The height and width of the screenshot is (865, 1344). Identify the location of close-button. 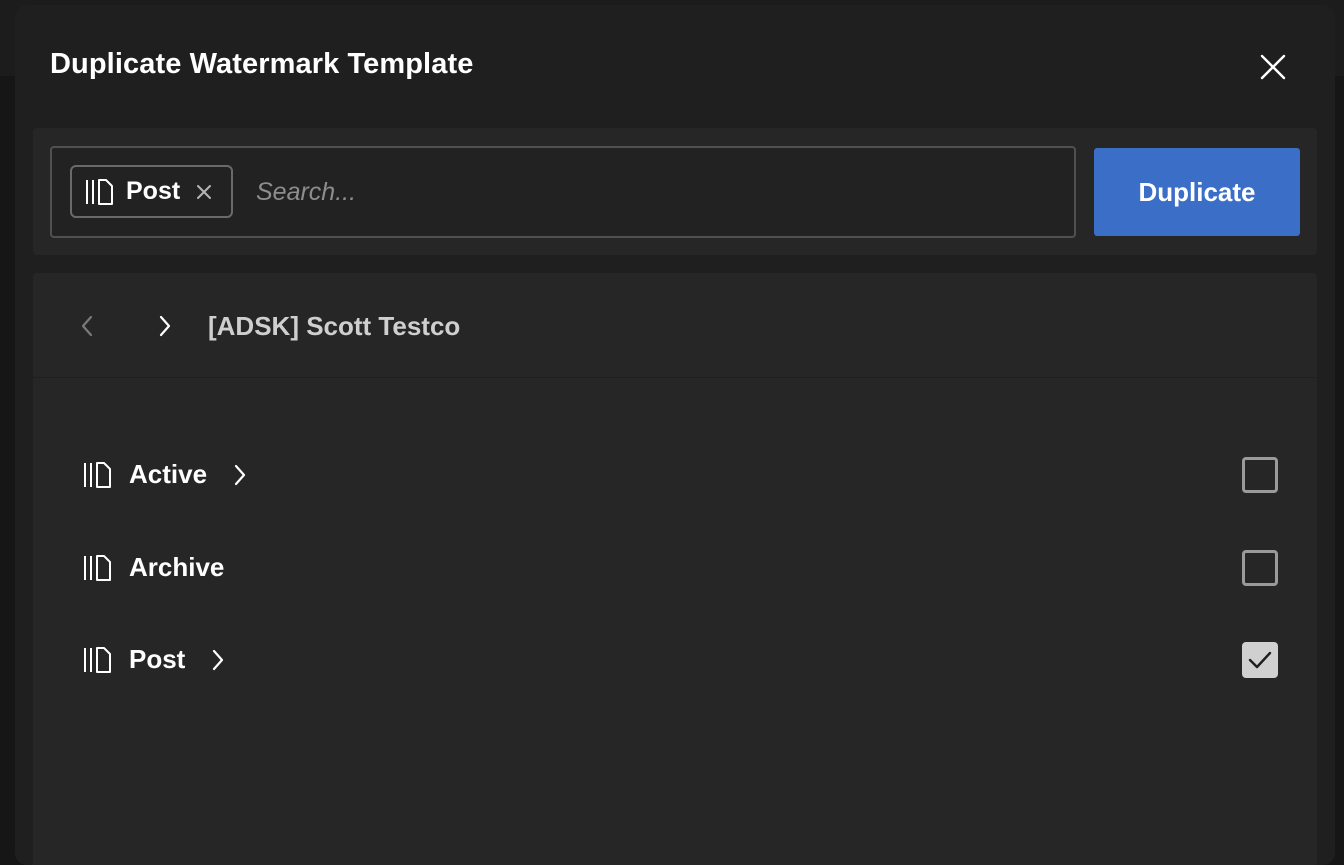
(1273, 67).